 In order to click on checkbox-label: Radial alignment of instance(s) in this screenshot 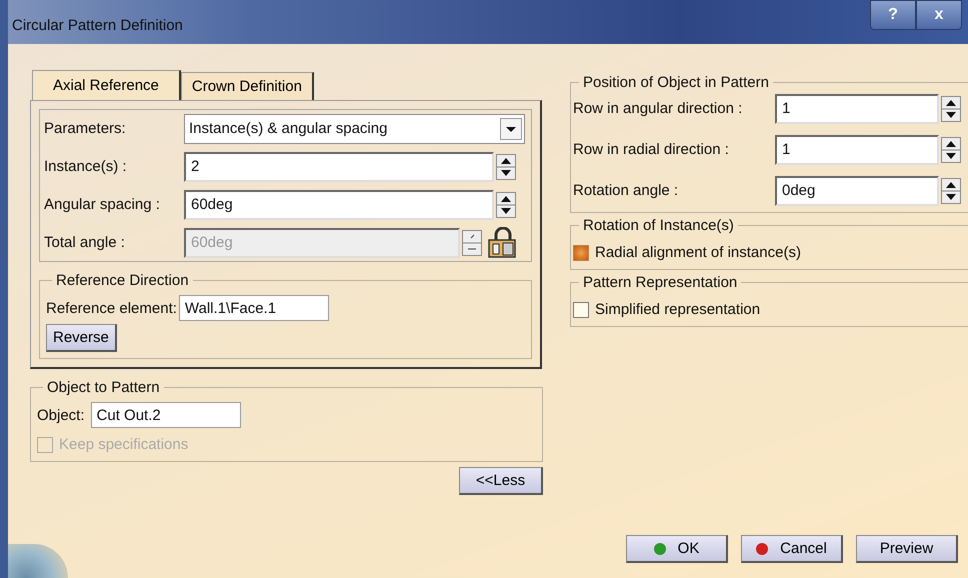, I will do `click(698, 252)`.